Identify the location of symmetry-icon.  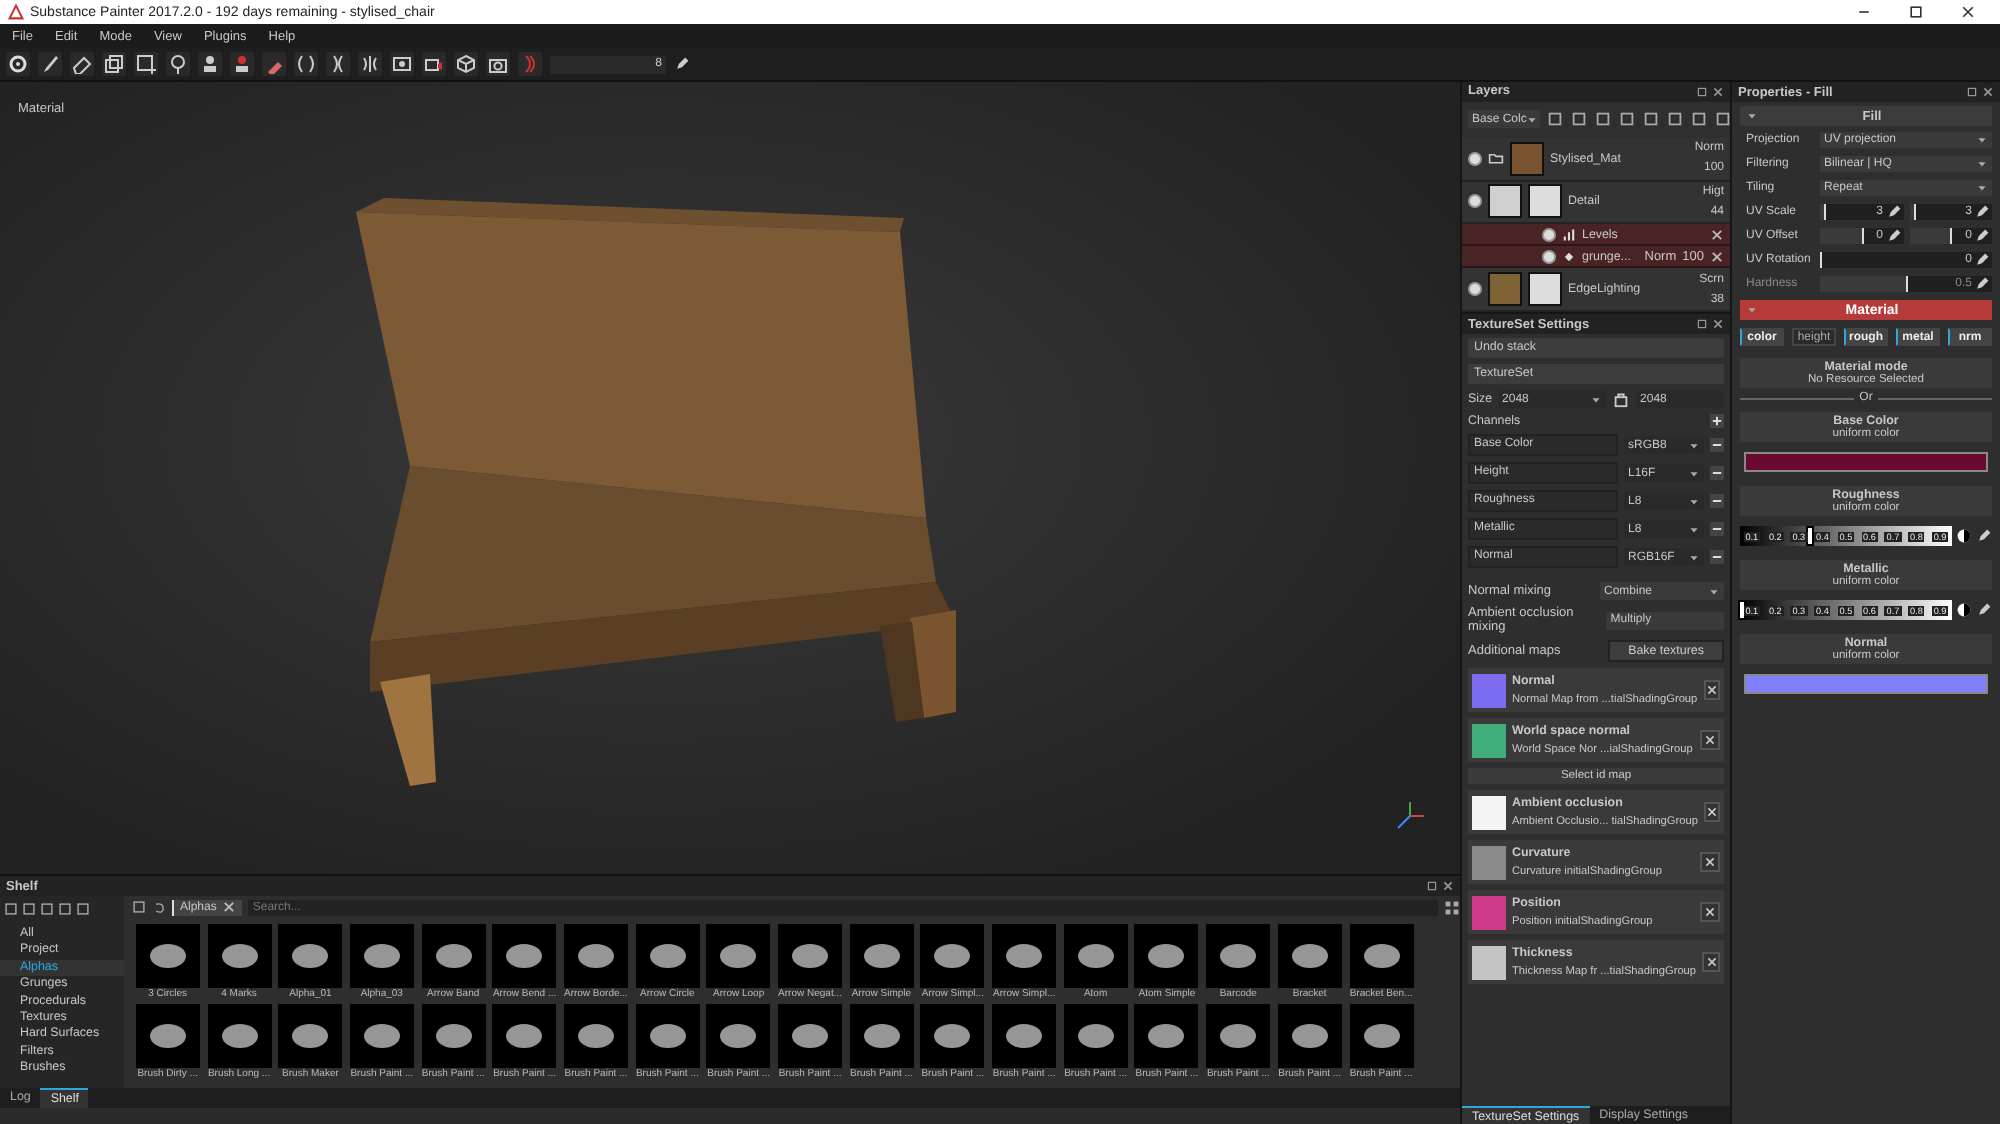
(306, 64).